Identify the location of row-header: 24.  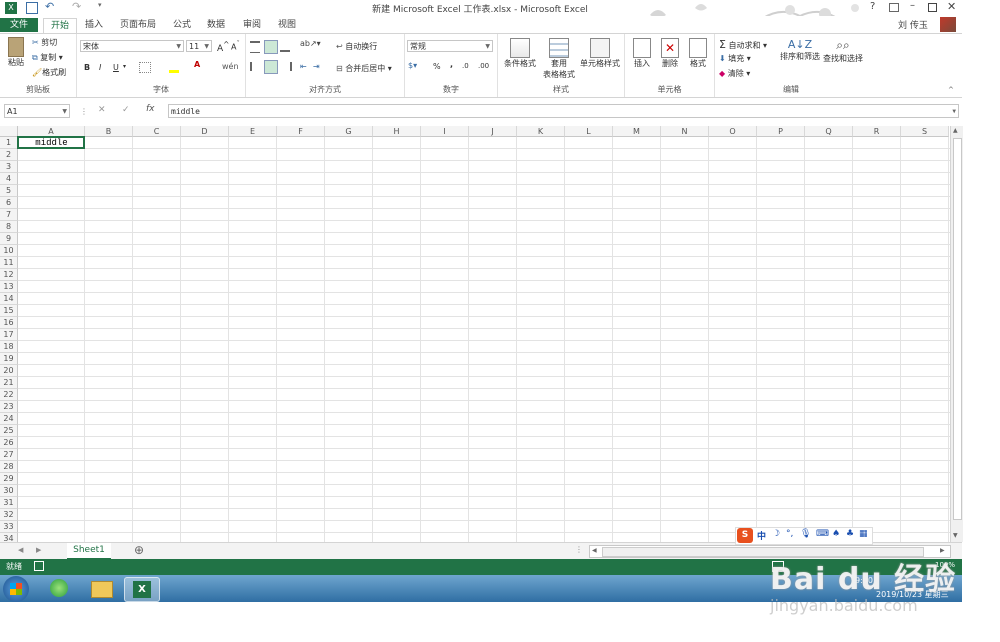
(9, 419).